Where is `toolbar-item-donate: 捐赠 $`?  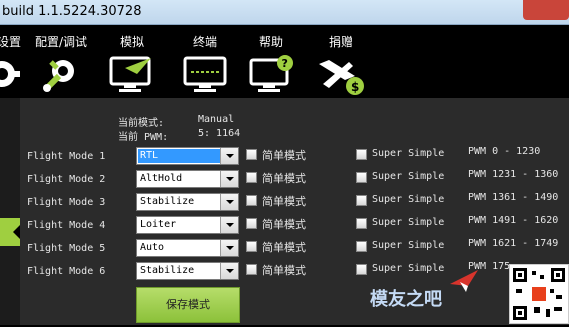
toolbar-item-donate: 捐赠 $ is located at coordinates (341, 60).